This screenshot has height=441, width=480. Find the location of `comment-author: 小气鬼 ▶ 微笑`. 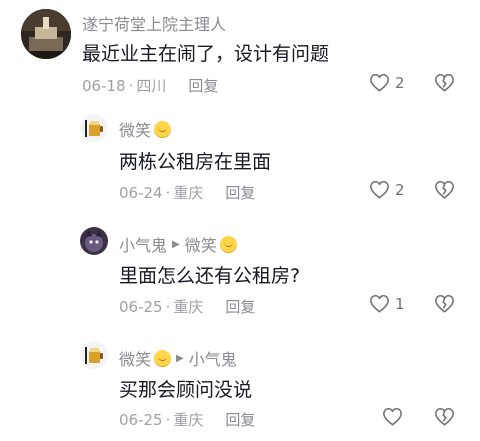

comment-author: 小气鬼 ▶ 微笑 is located at coordinates (178, 244).